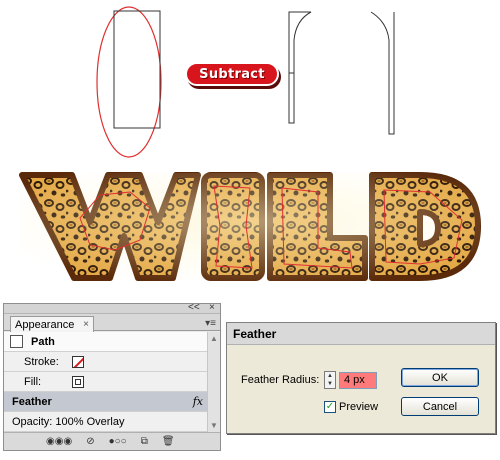 The height and width of the screenshot is (460, 500). I want to click on collapse-icon: <<, so click(194, 307).